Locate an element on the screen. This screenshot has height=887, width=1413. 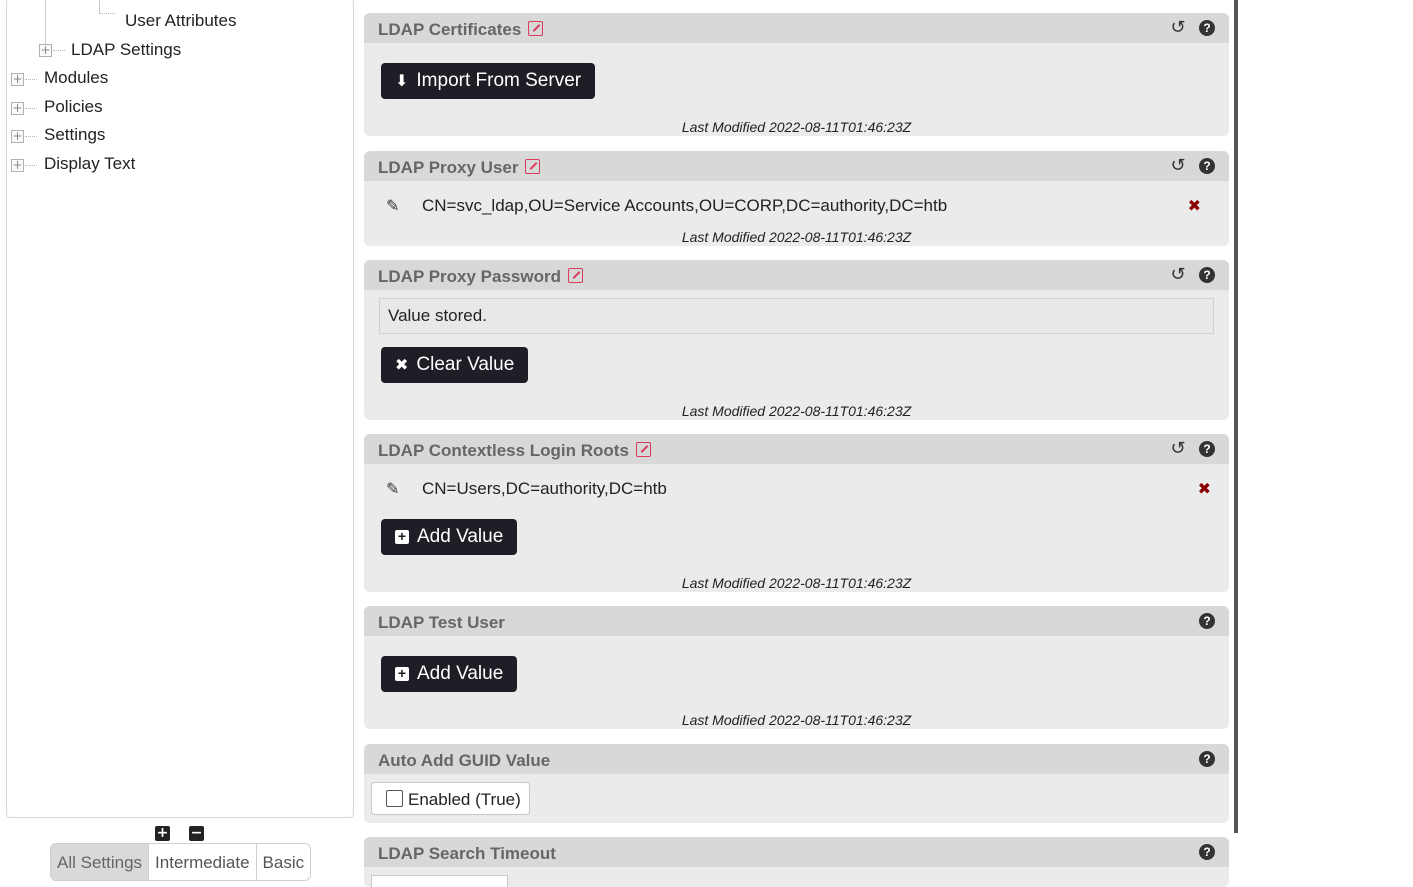
clear-value-button: ✖ Clear Value is located at coordinates (455, 365).